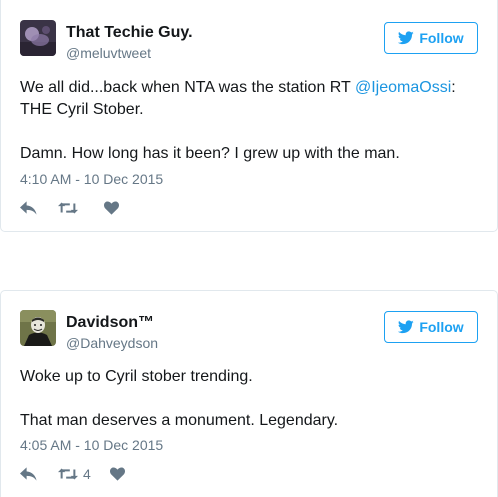 The width and height of the screenshot is (498, 497). What do you see at coordinates (108, 53) in the screenshot?
I see `user-handle: @meluvtweet` at bounding box center [108, 53].